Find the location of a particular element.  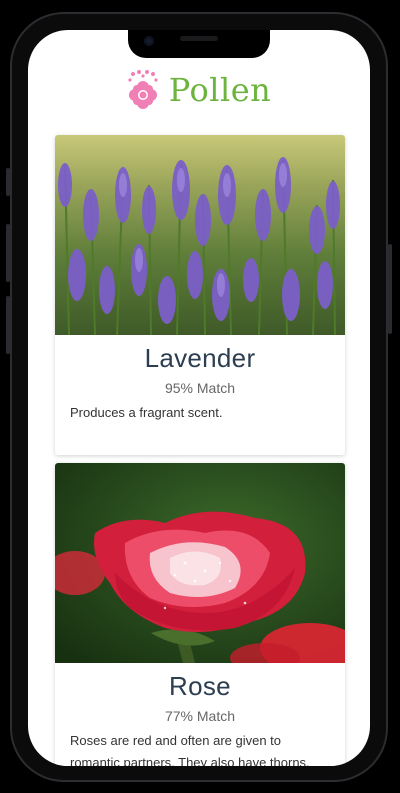

volume-down-button is located at coordinates (8, 325).